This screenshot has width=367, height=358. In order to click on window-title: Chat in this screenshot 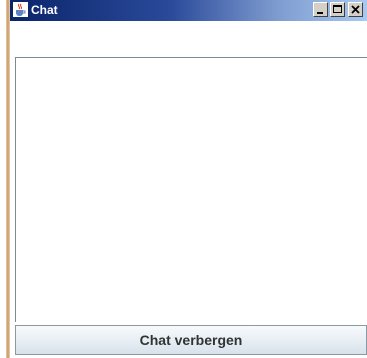, I will do `click(44, 10)`.